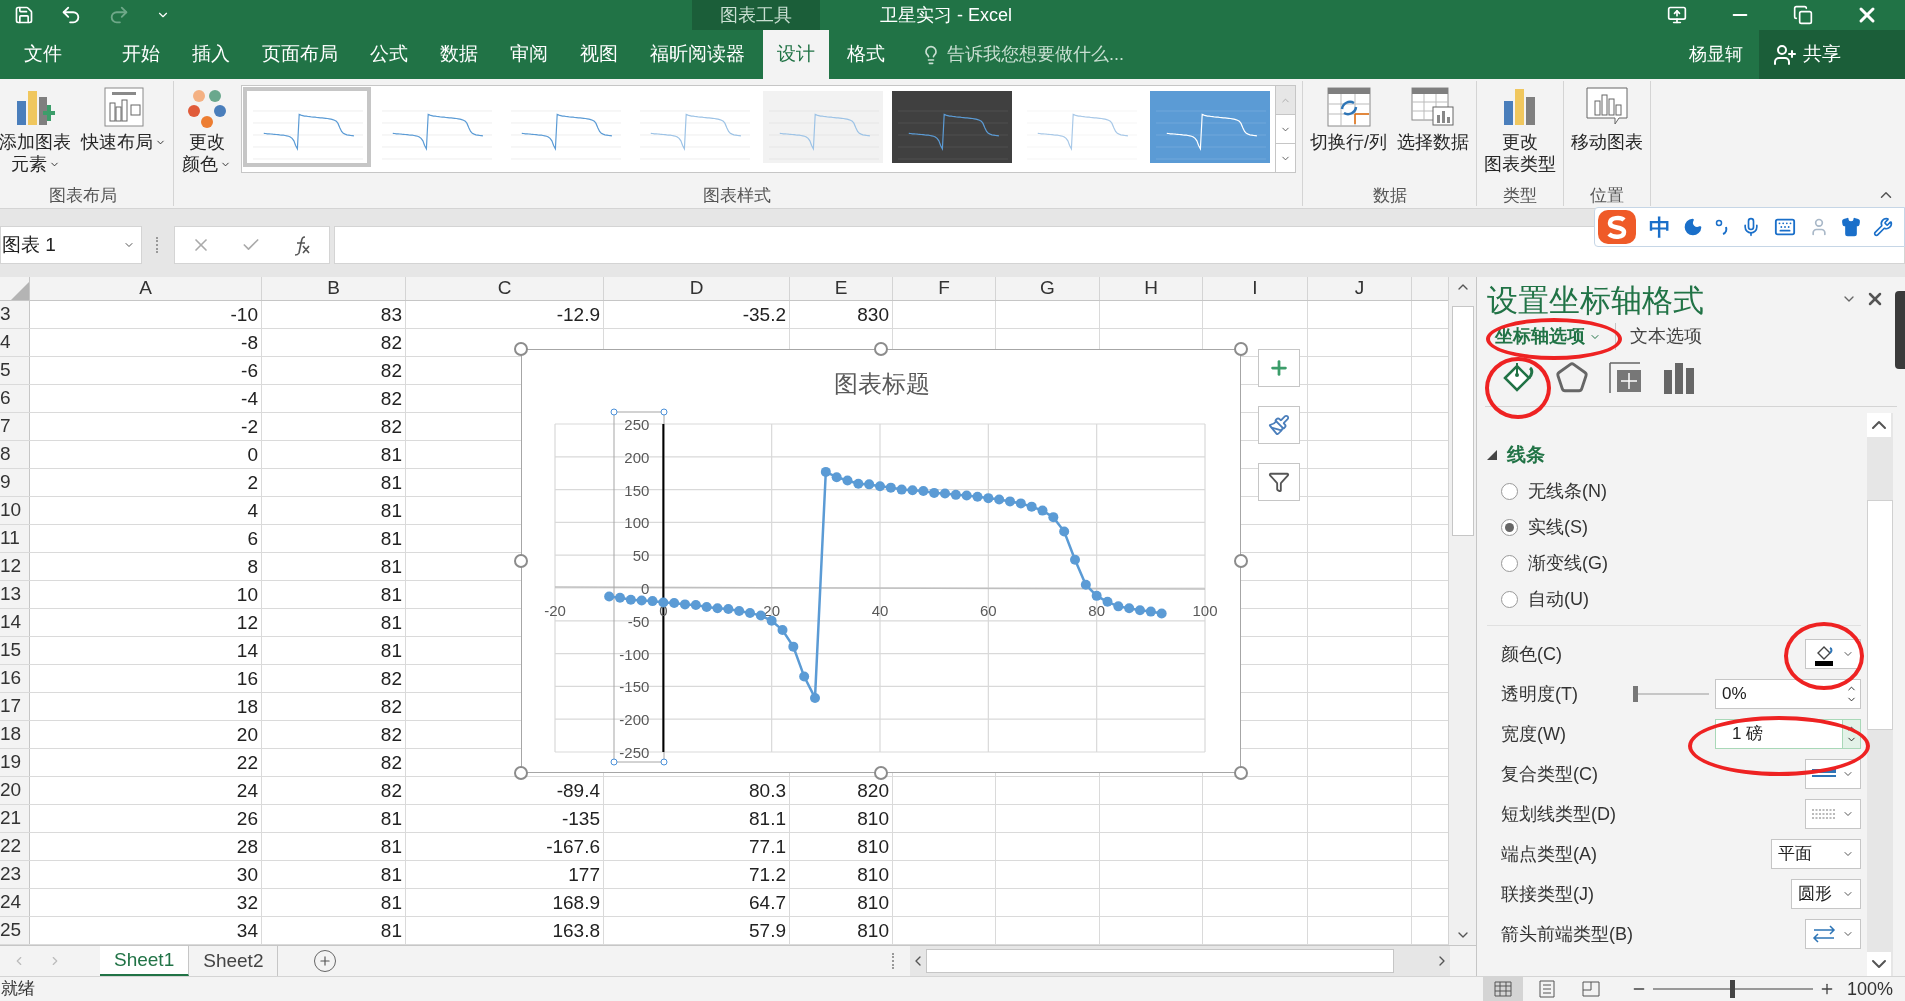  Describe the element at coordinates (1572, 378) in the screenshot. I see `pentagon-icon` at that location.